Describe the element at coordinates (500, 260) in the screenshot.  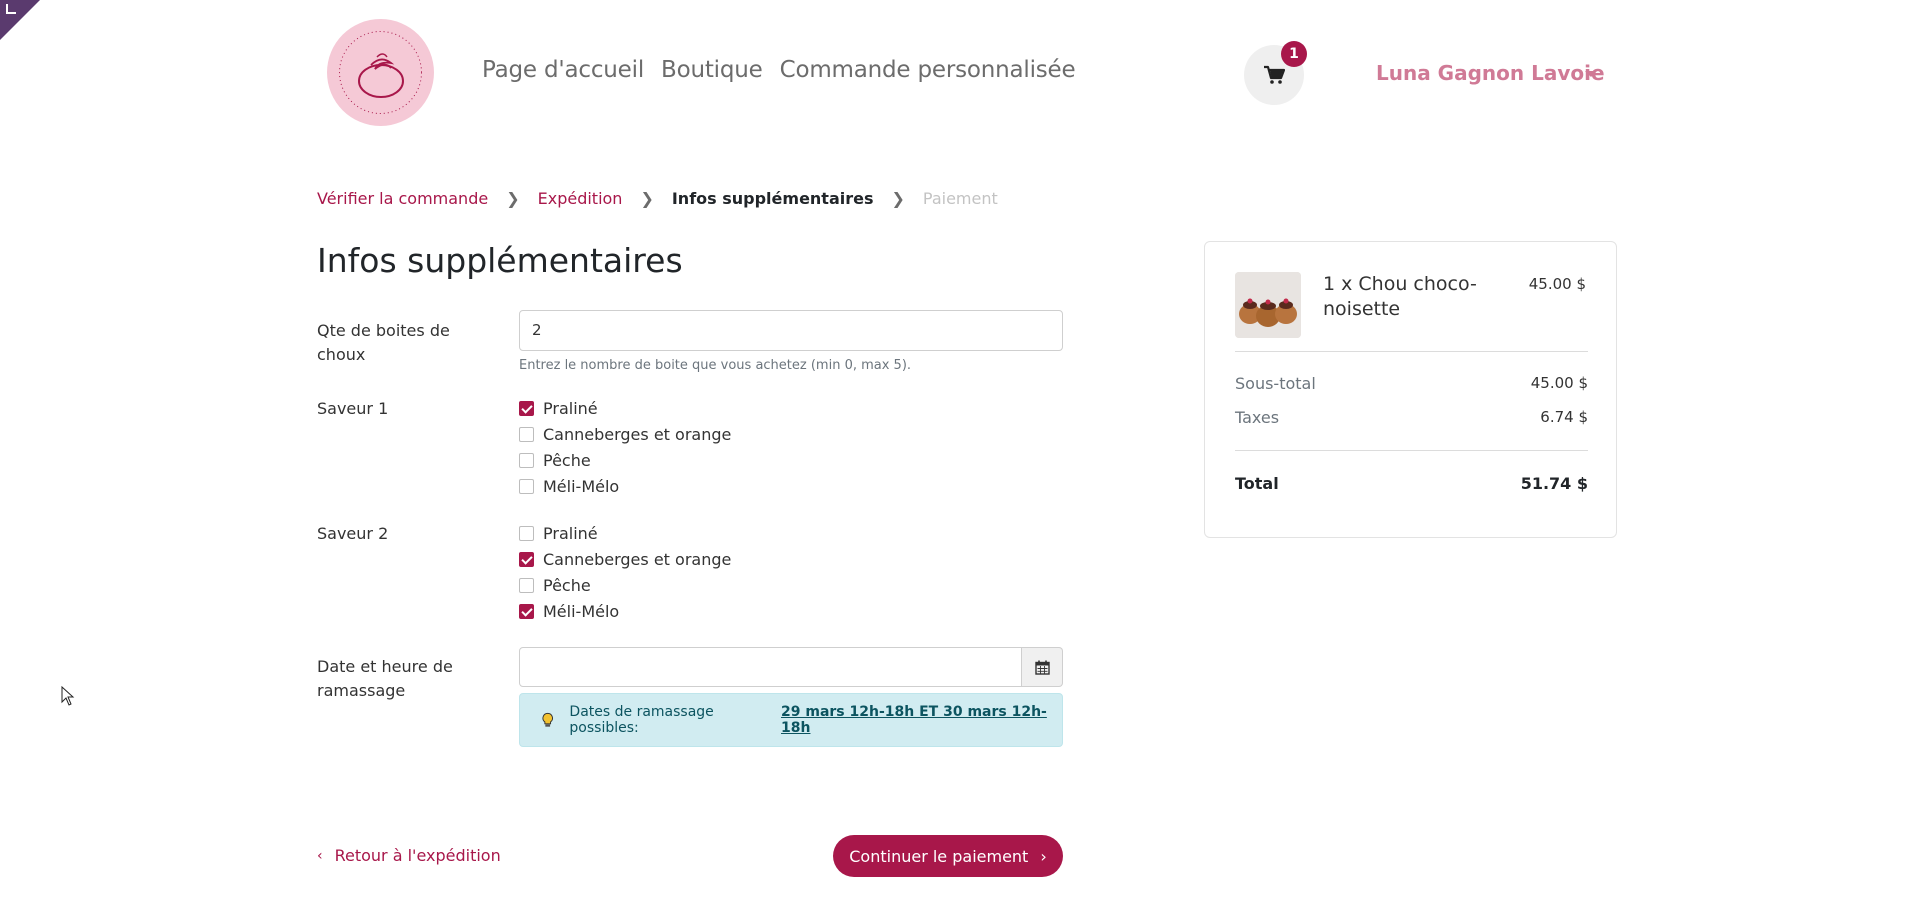
I see `page-title: Infos supplémentaires` at that location.